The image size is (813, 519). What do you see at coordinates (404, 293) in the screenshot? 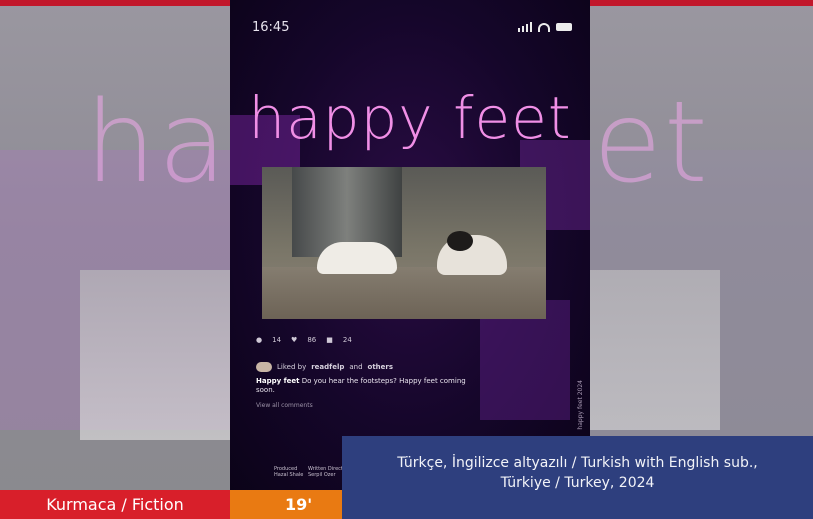
I see `carpet-floor` at bounding box center [404, 293].